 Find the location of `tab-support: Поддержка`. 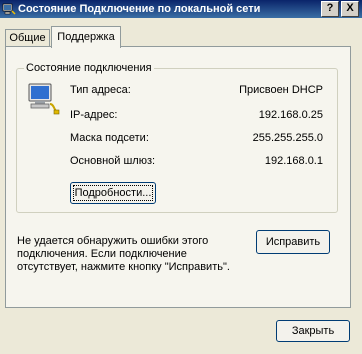

tab-support: Поддержка is located at coordinates (86, 37).